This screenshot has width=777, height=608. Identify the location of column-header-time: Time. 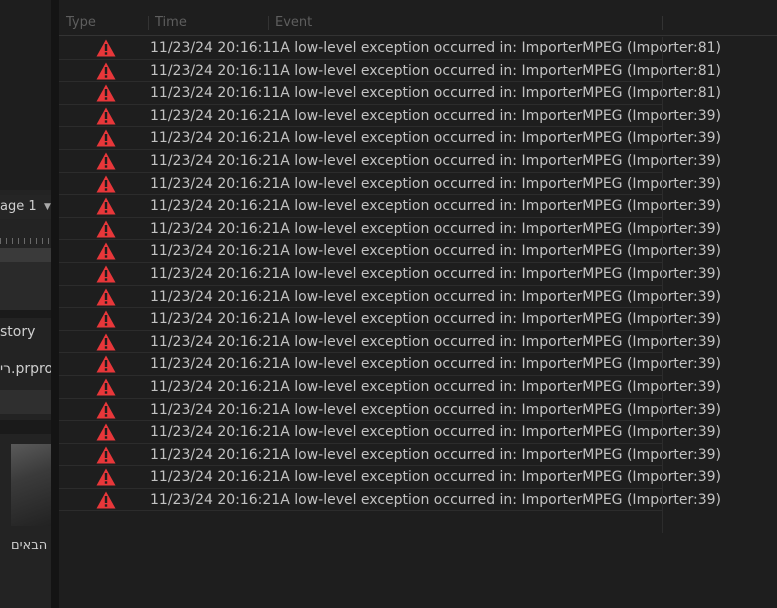
(171, 23).